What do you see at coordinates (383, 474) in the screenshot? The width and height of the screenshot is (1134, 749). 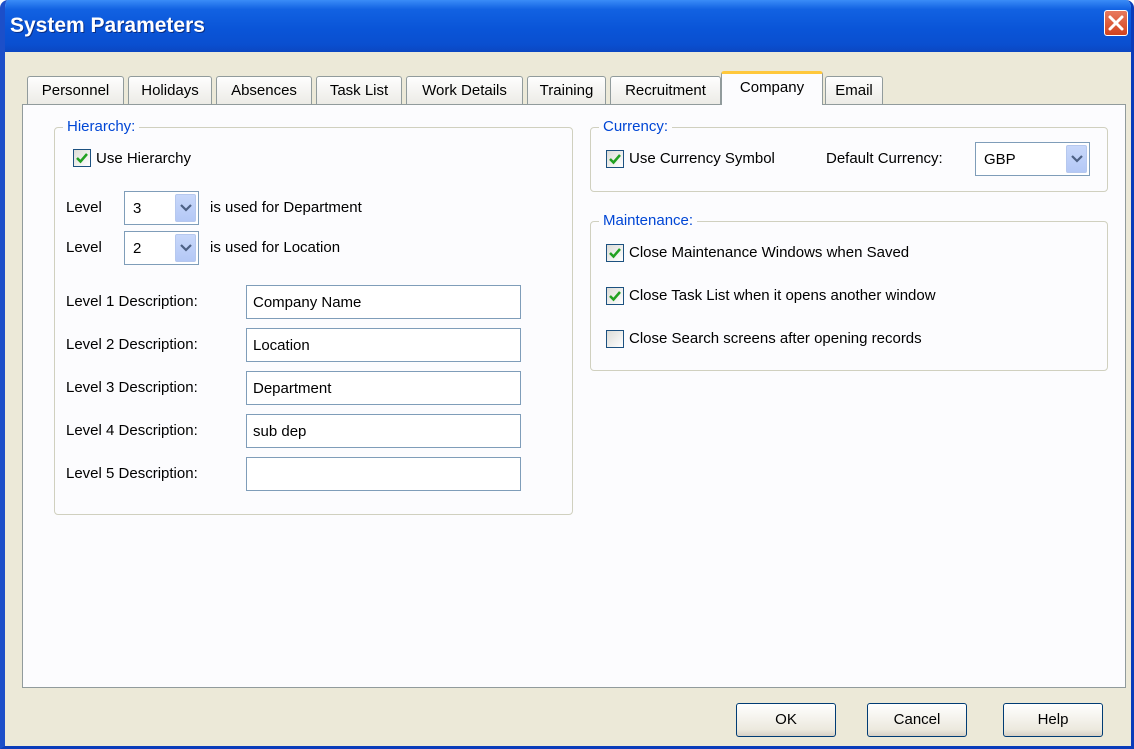 I see `level-5-description-input` at bounding box center [383, 474].